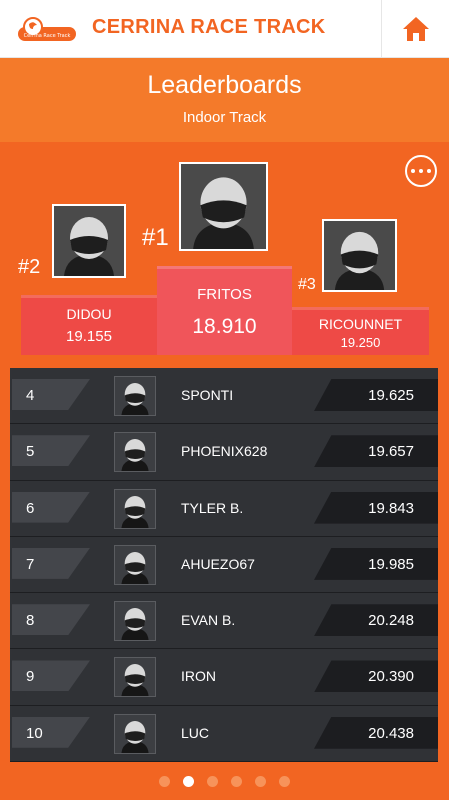  What do you see at coordinates (360, 342) in the screenshot?
I see `podium-third-time: 19.250` at bounding box center [360, 342].